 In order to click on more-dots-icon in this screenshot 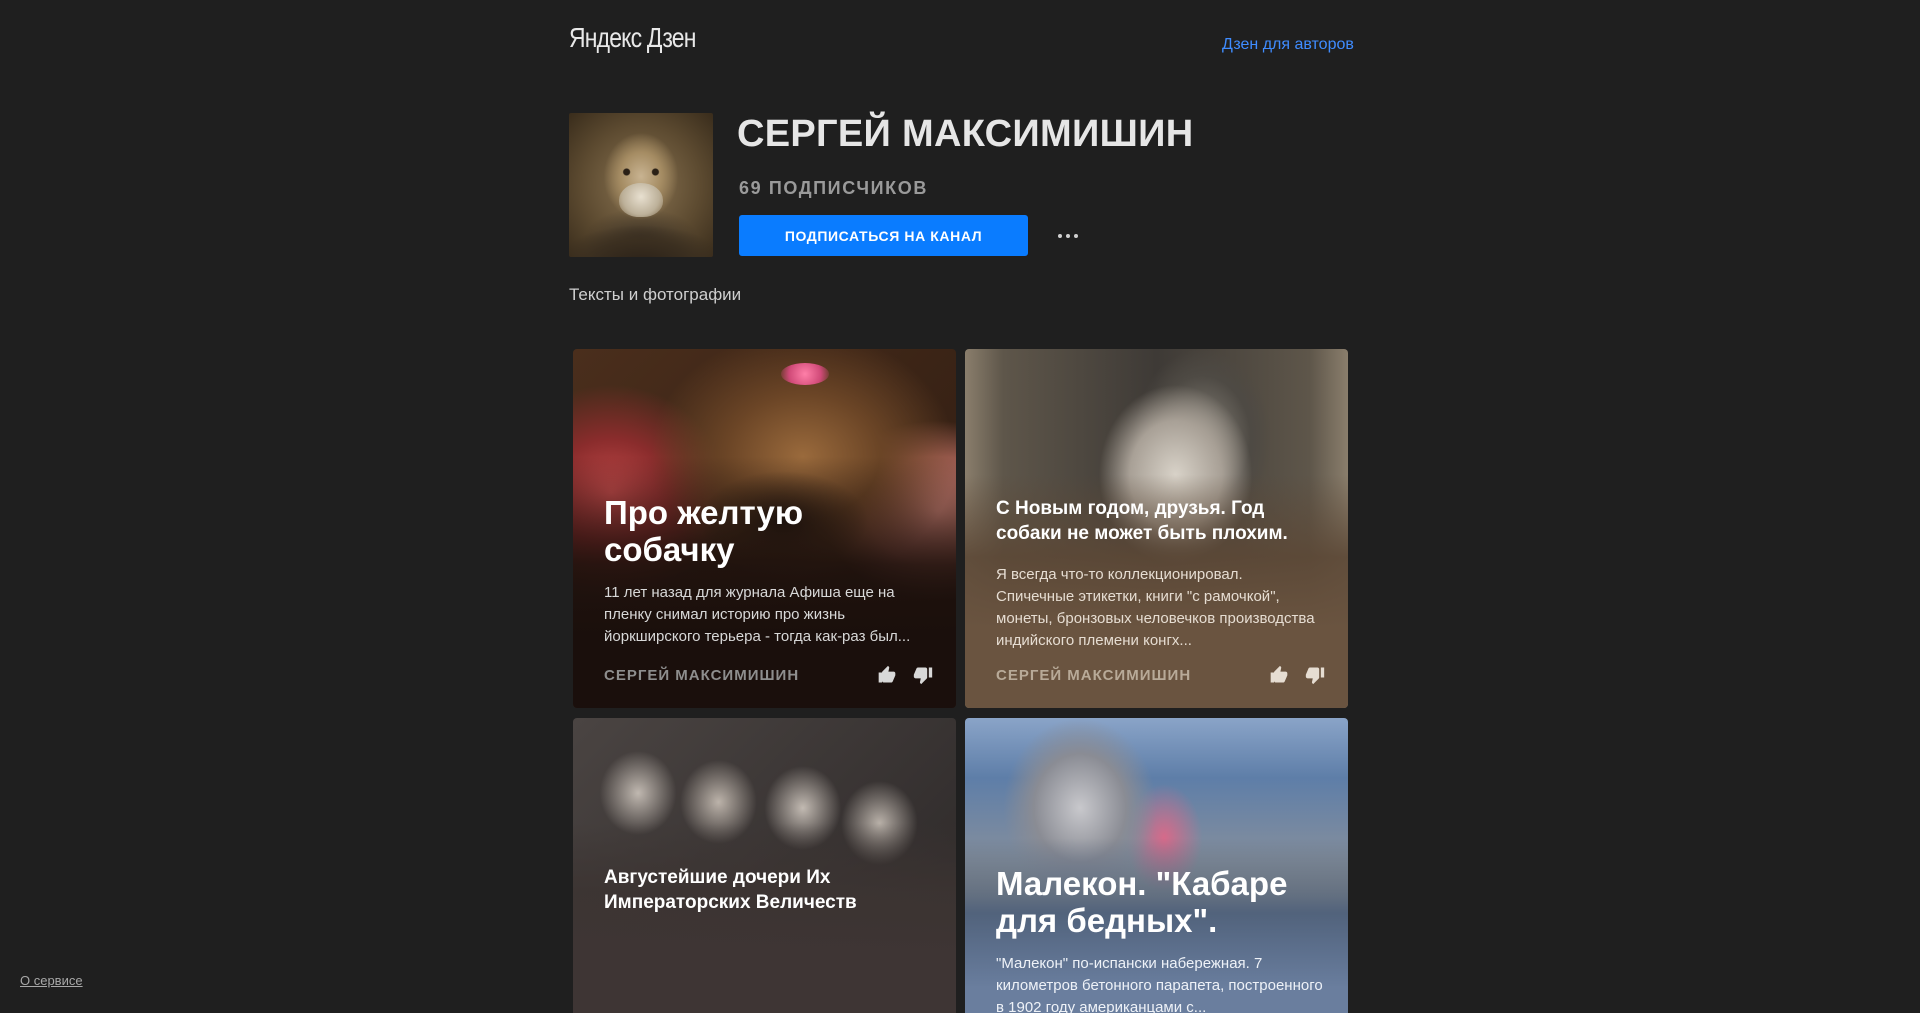, I will do `click(1068, 236)`.